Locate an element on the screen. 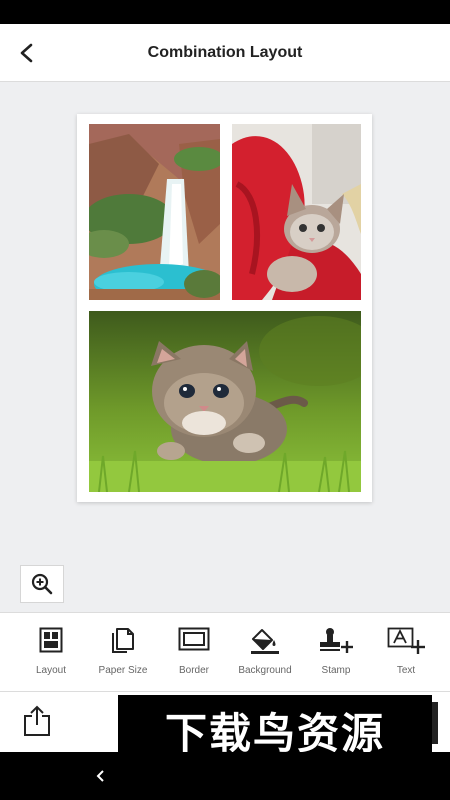 The width and height of the screenshot is (450, 800). toolbar-text: Text is located at coordinates (406, 653).